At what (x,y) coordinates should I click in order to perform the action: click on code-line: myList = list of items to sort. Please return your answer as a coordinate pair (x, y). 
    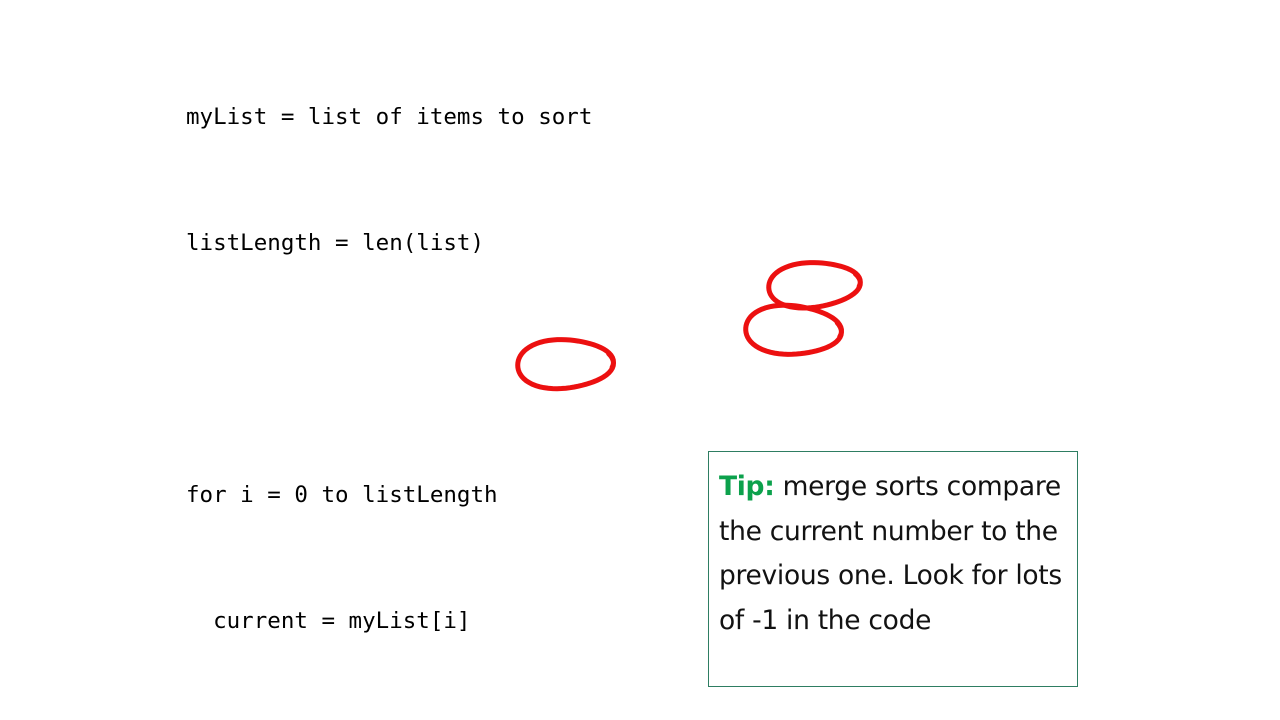
    Looking at the image, I should click on (389, 117).